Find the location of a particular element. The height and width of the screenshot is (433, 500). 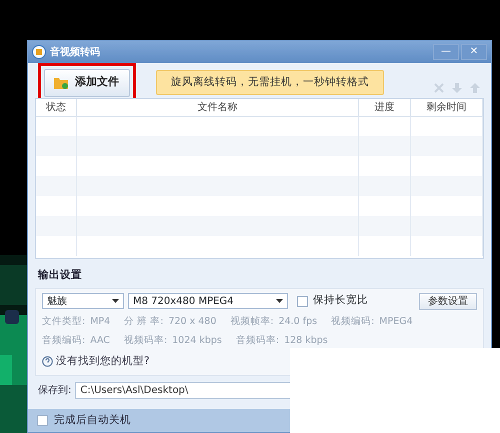

field-label: 音频编码: is located at coordinates (64, 341).